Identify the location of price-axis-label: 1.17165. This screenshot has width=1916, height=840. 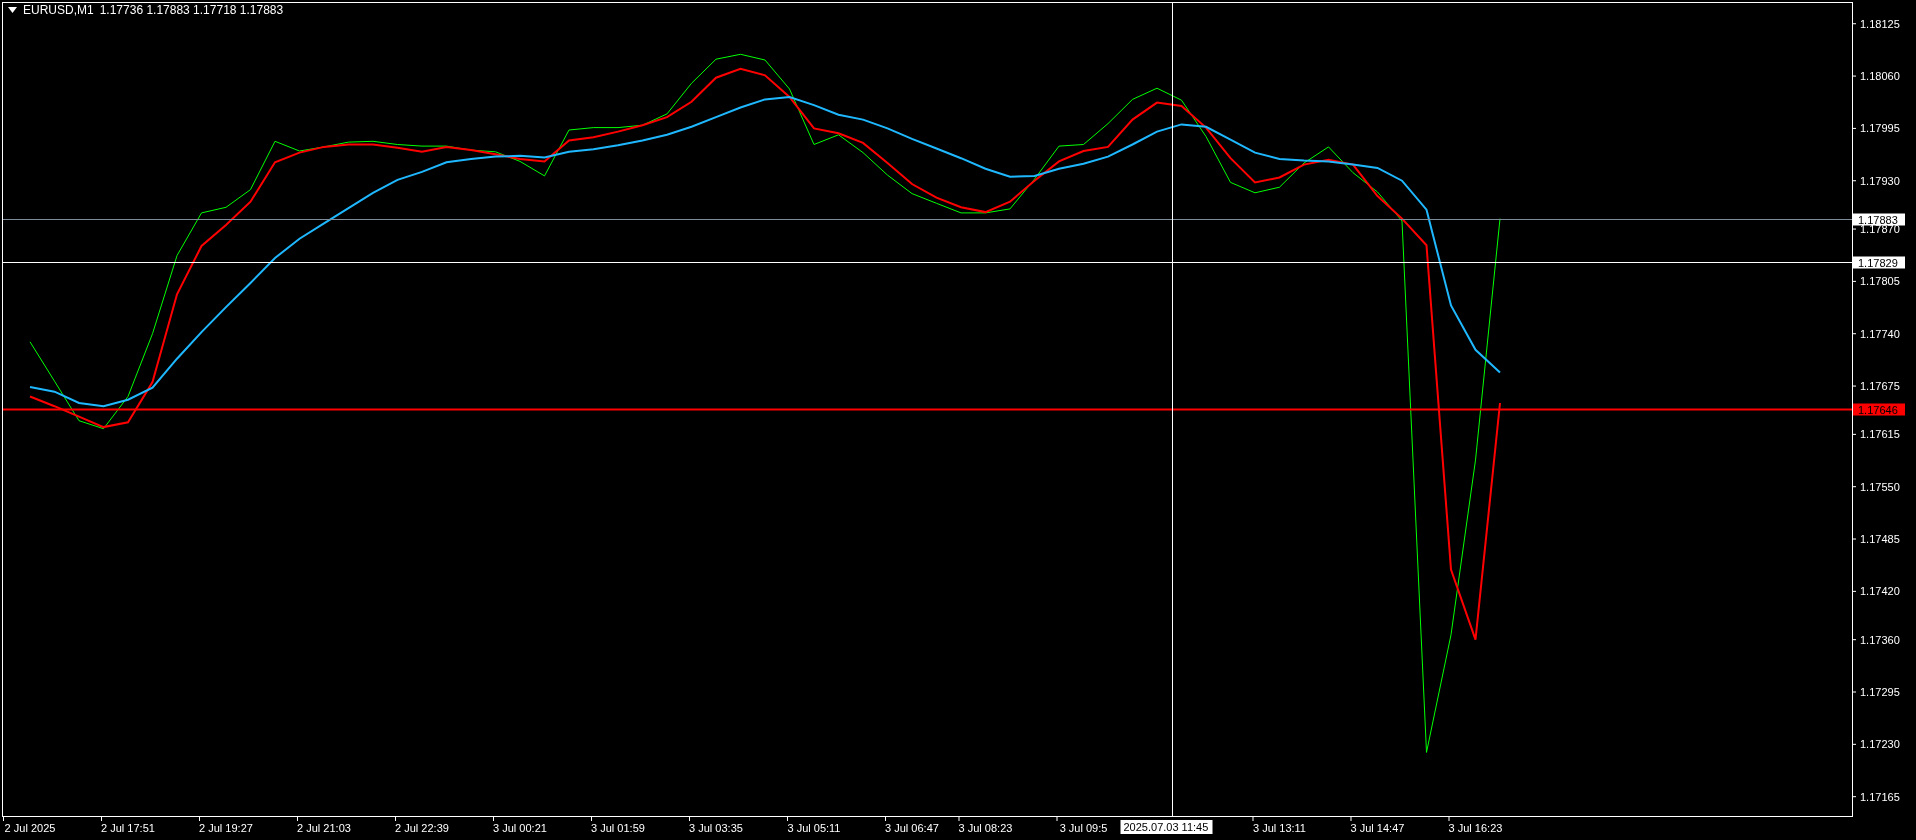
(1880, 796).